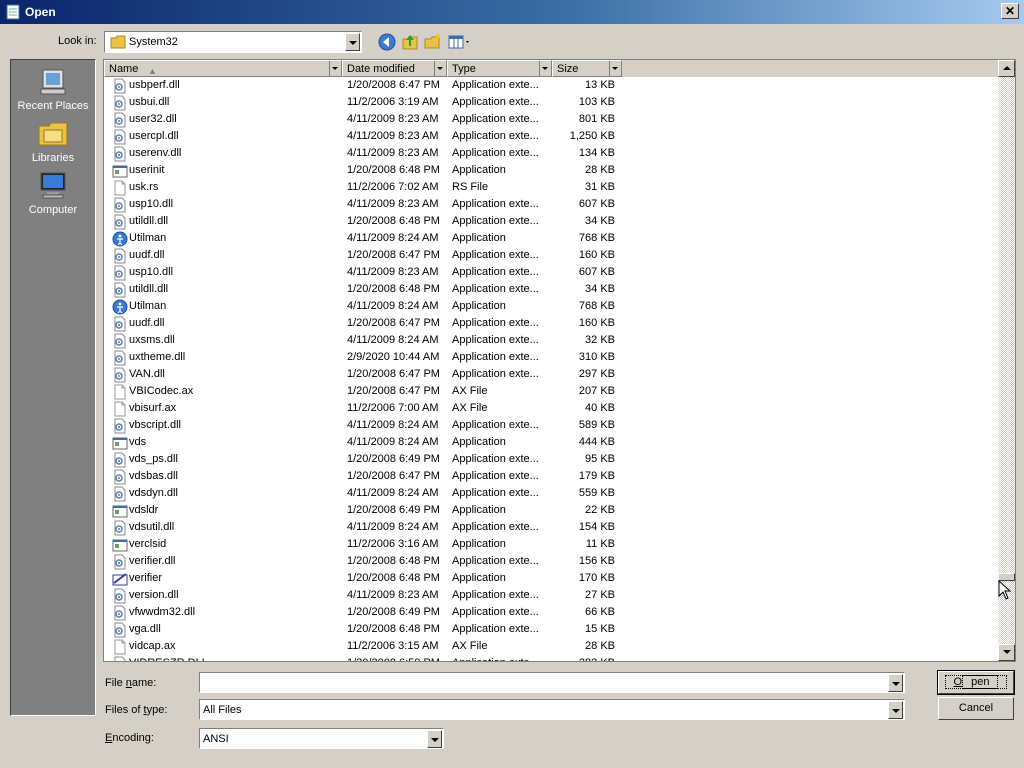 Image resolution: width=1024 pixels, height=768 pixels. I want to click on filetype-select: All Files, so click(552, 709).